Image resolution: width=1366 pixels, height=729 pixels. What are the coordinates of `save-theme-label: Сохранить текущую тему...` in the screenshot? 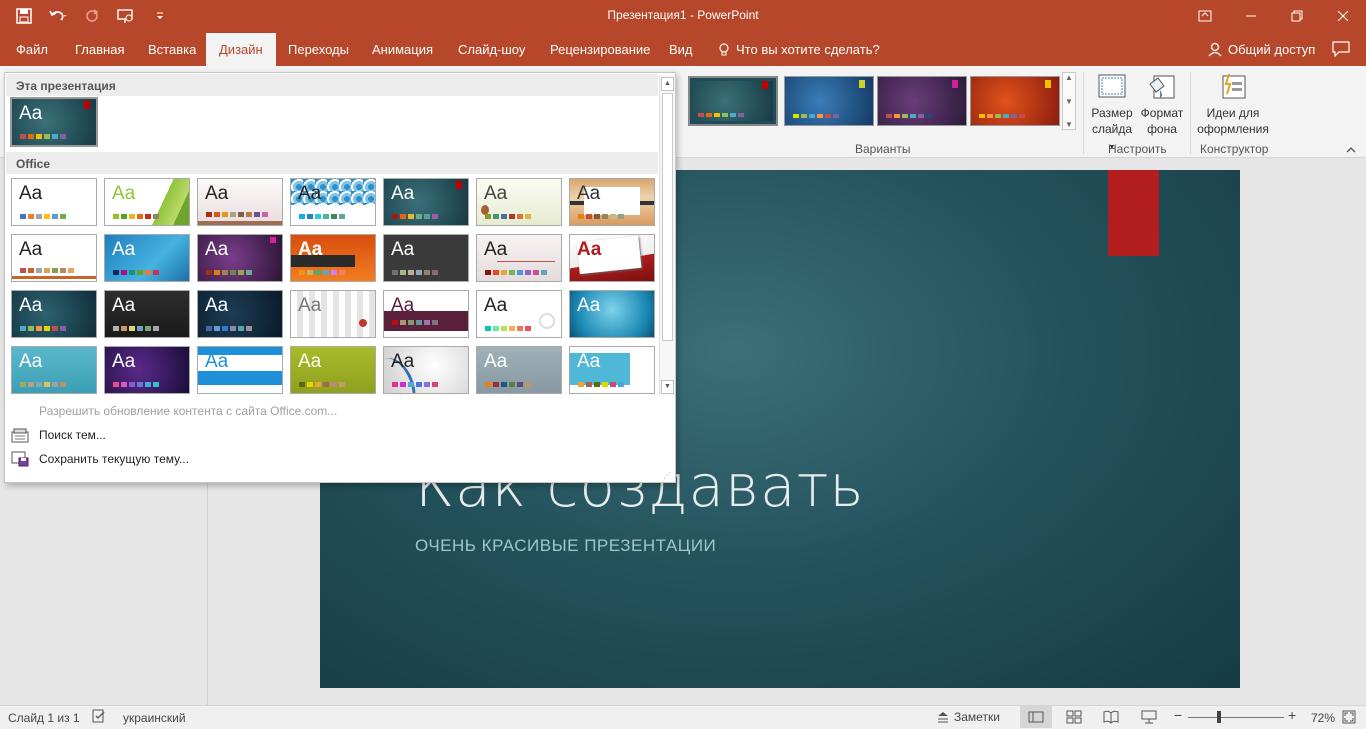 It's located at (114, 459).